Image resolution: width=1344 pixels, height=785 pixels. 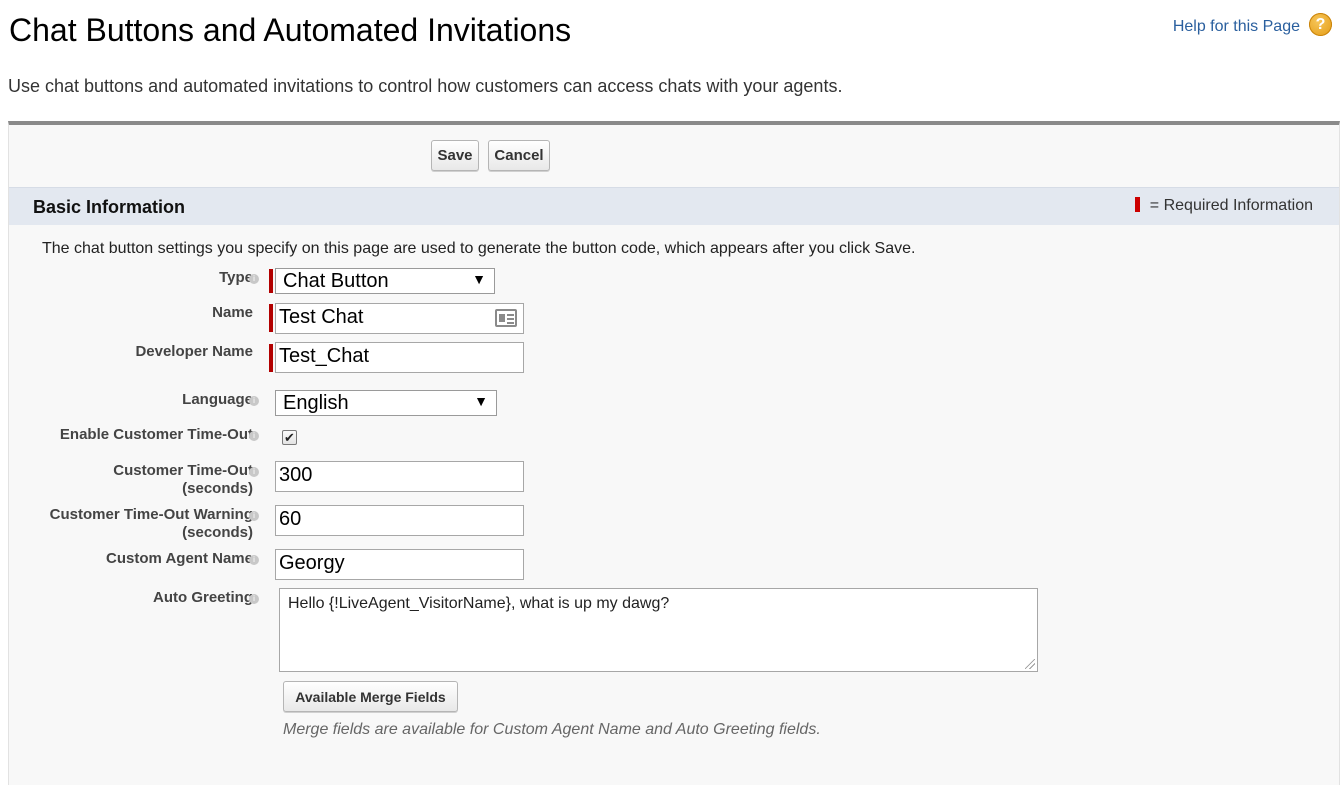 What do you see at coordinates (336, 281) in the screenshot?
I see `type-select-value: Chat Button` at bounding box center [336, 281].